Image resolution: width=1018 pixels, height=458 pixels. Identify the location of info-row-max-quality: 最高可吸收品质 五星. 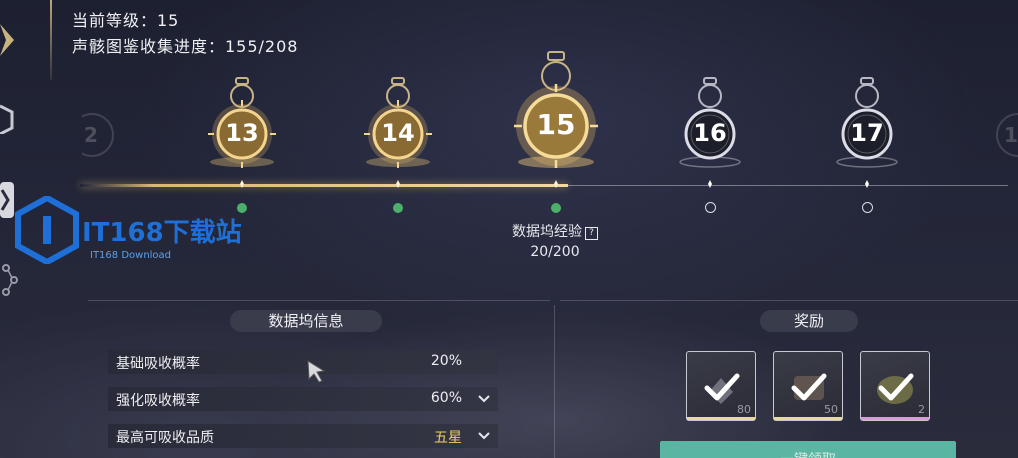
(303, 436).